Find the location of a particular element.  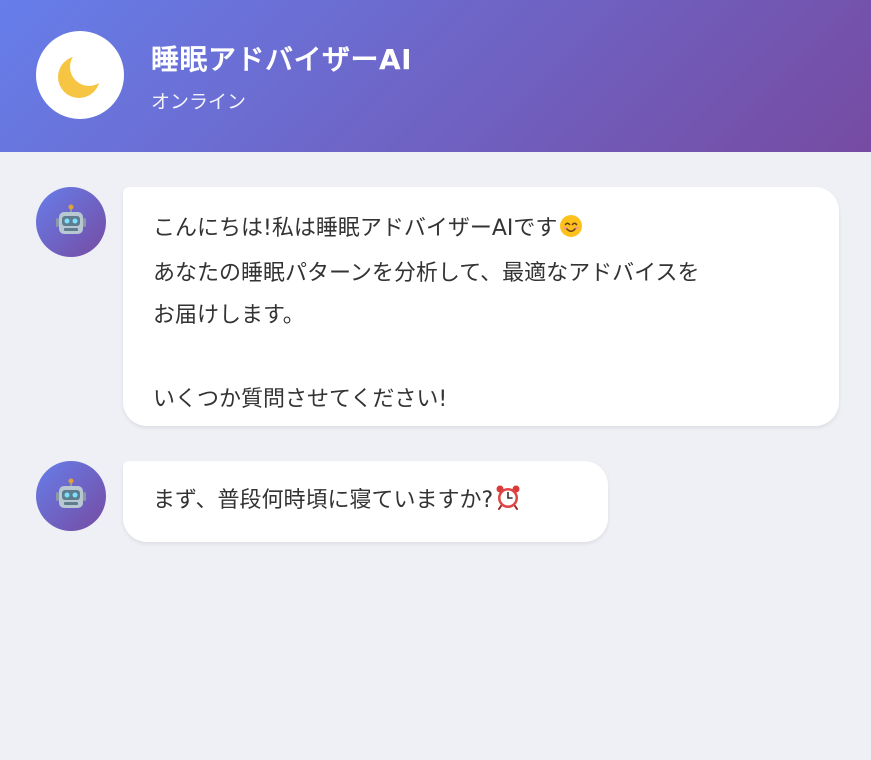

smiling-face-icon is located at coordinates (571, 232).